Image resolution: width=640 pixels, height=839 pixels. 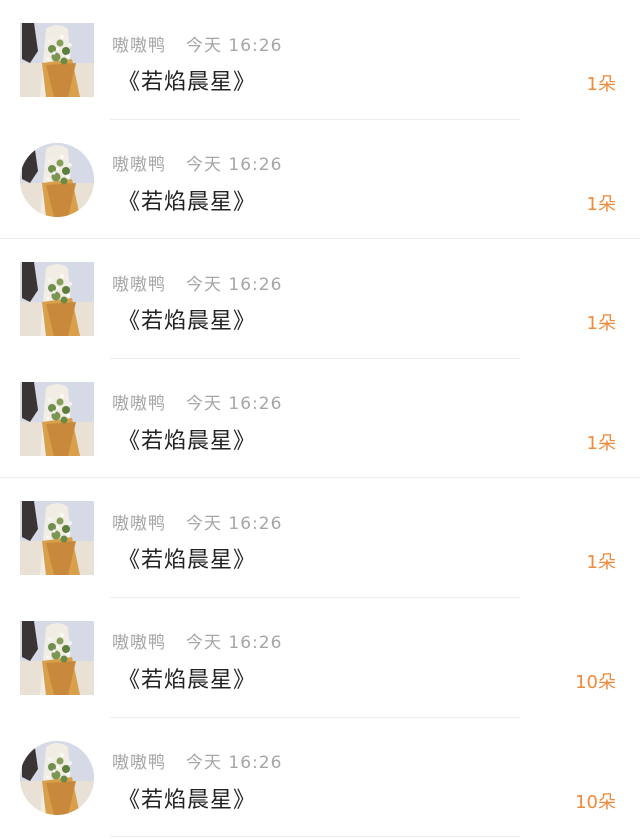 I want to click on divider, so click(x=315, y=837).